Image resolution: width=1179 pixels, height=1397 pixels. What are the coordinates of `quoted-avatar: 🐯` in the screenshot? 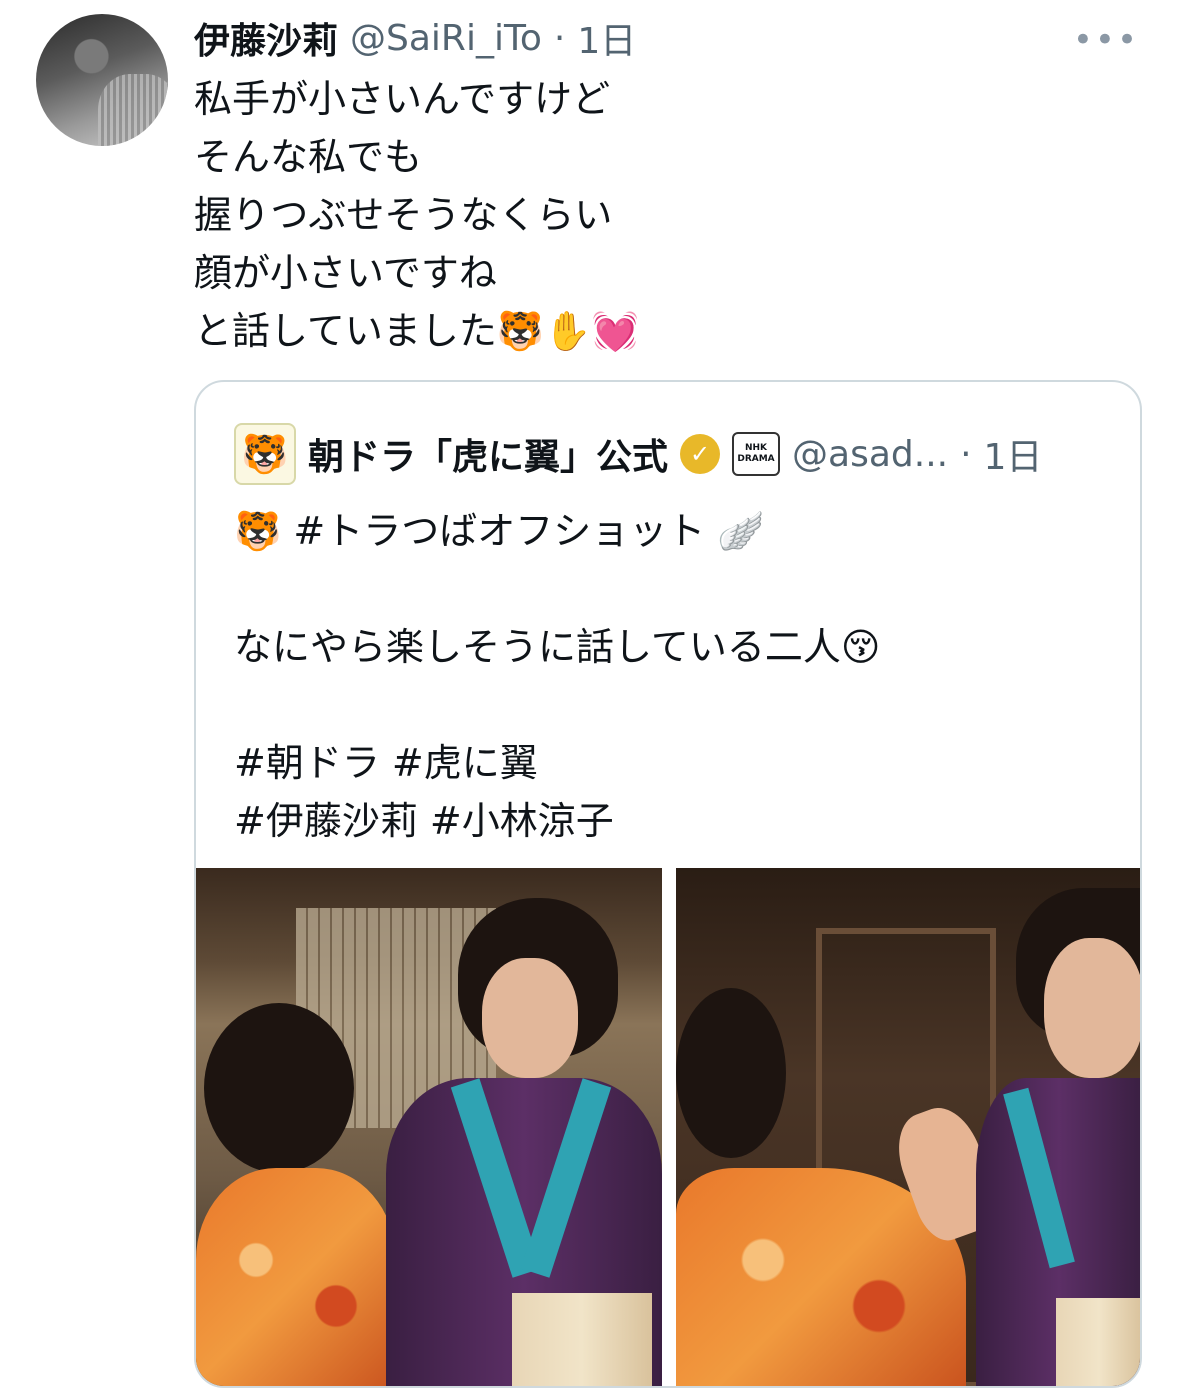 It's located at (265, 454).